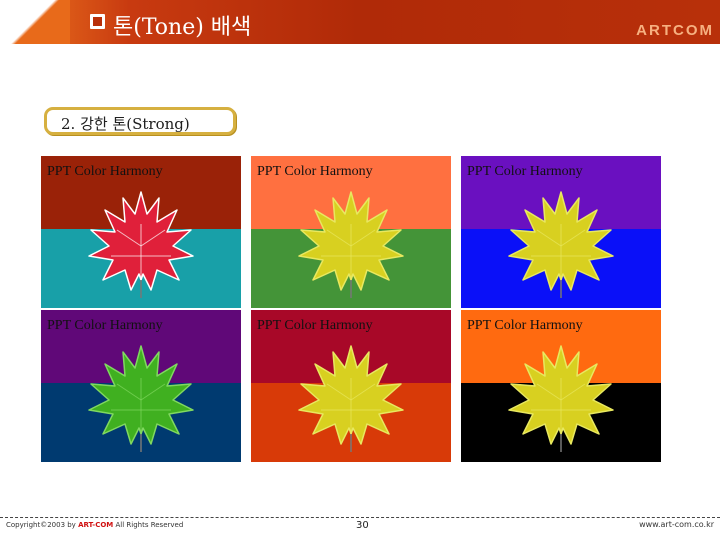  I want to click on copyright-suffix: All Rights Reserved, so click(148, 525).